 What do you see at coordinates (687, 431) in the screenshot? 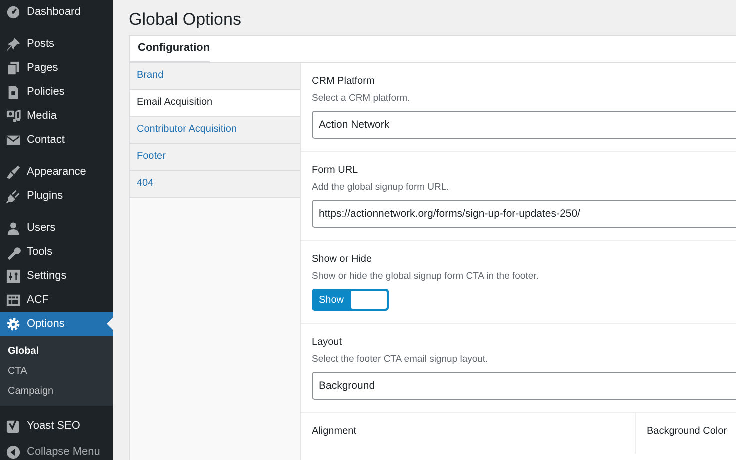
I see `field-label: Background Color` at bounding box center [687, 431].